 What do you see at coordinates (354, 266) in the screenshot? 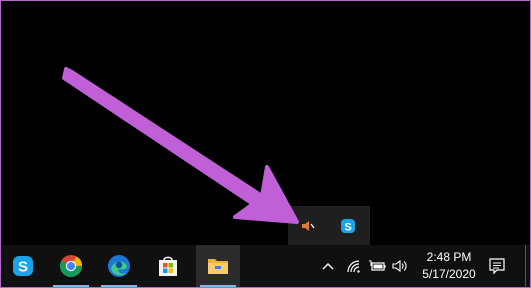
I see `wifi-icon` at bounding box center [354, 266].